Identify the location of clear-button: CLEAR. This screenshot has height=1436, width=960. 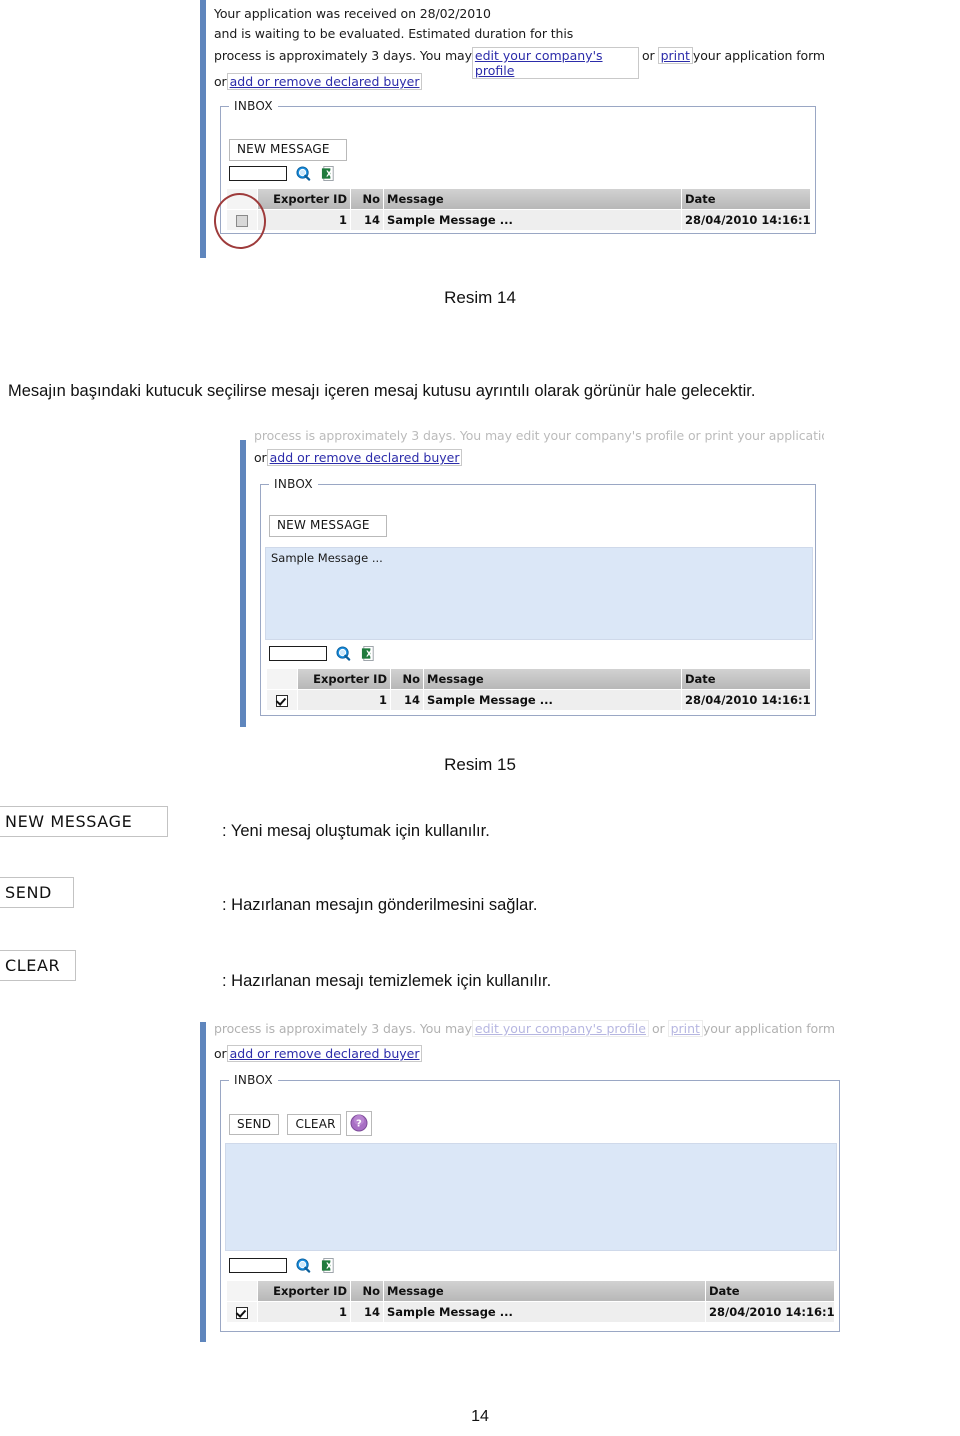
(314, 1124).